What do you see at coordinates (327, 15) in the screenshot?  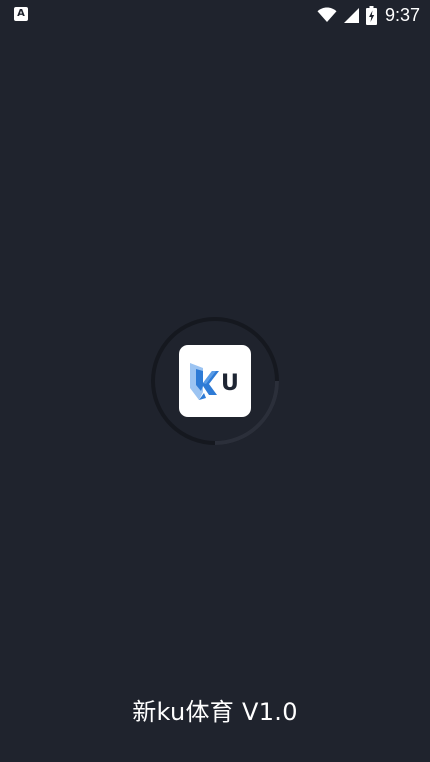 I see `wifi-icon` at bounding box center [327, 15].